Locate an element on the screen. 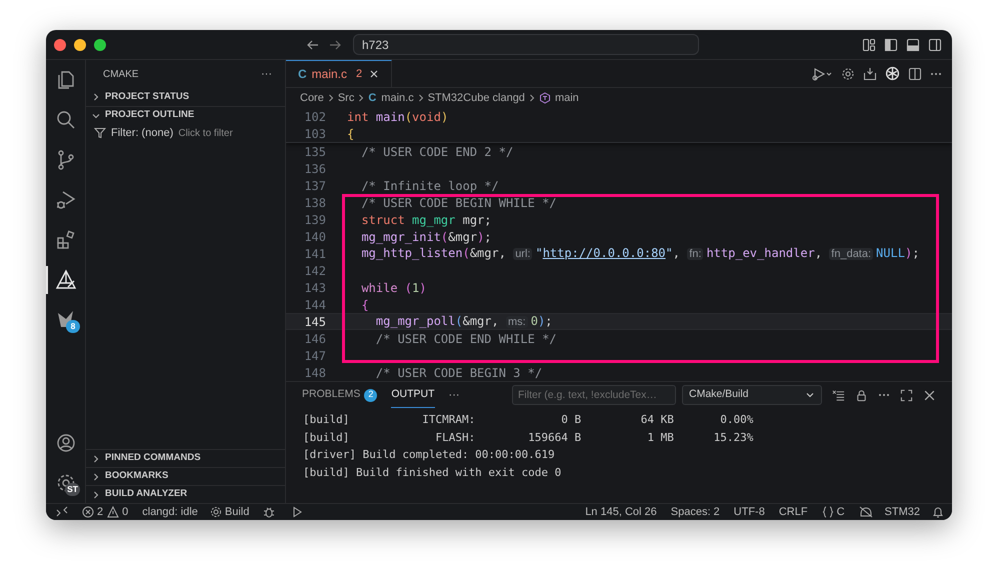 The height and width of the screenshot is (582, 999). section-header: PROJECT OUTLINE is located at coordinates (149, 115).